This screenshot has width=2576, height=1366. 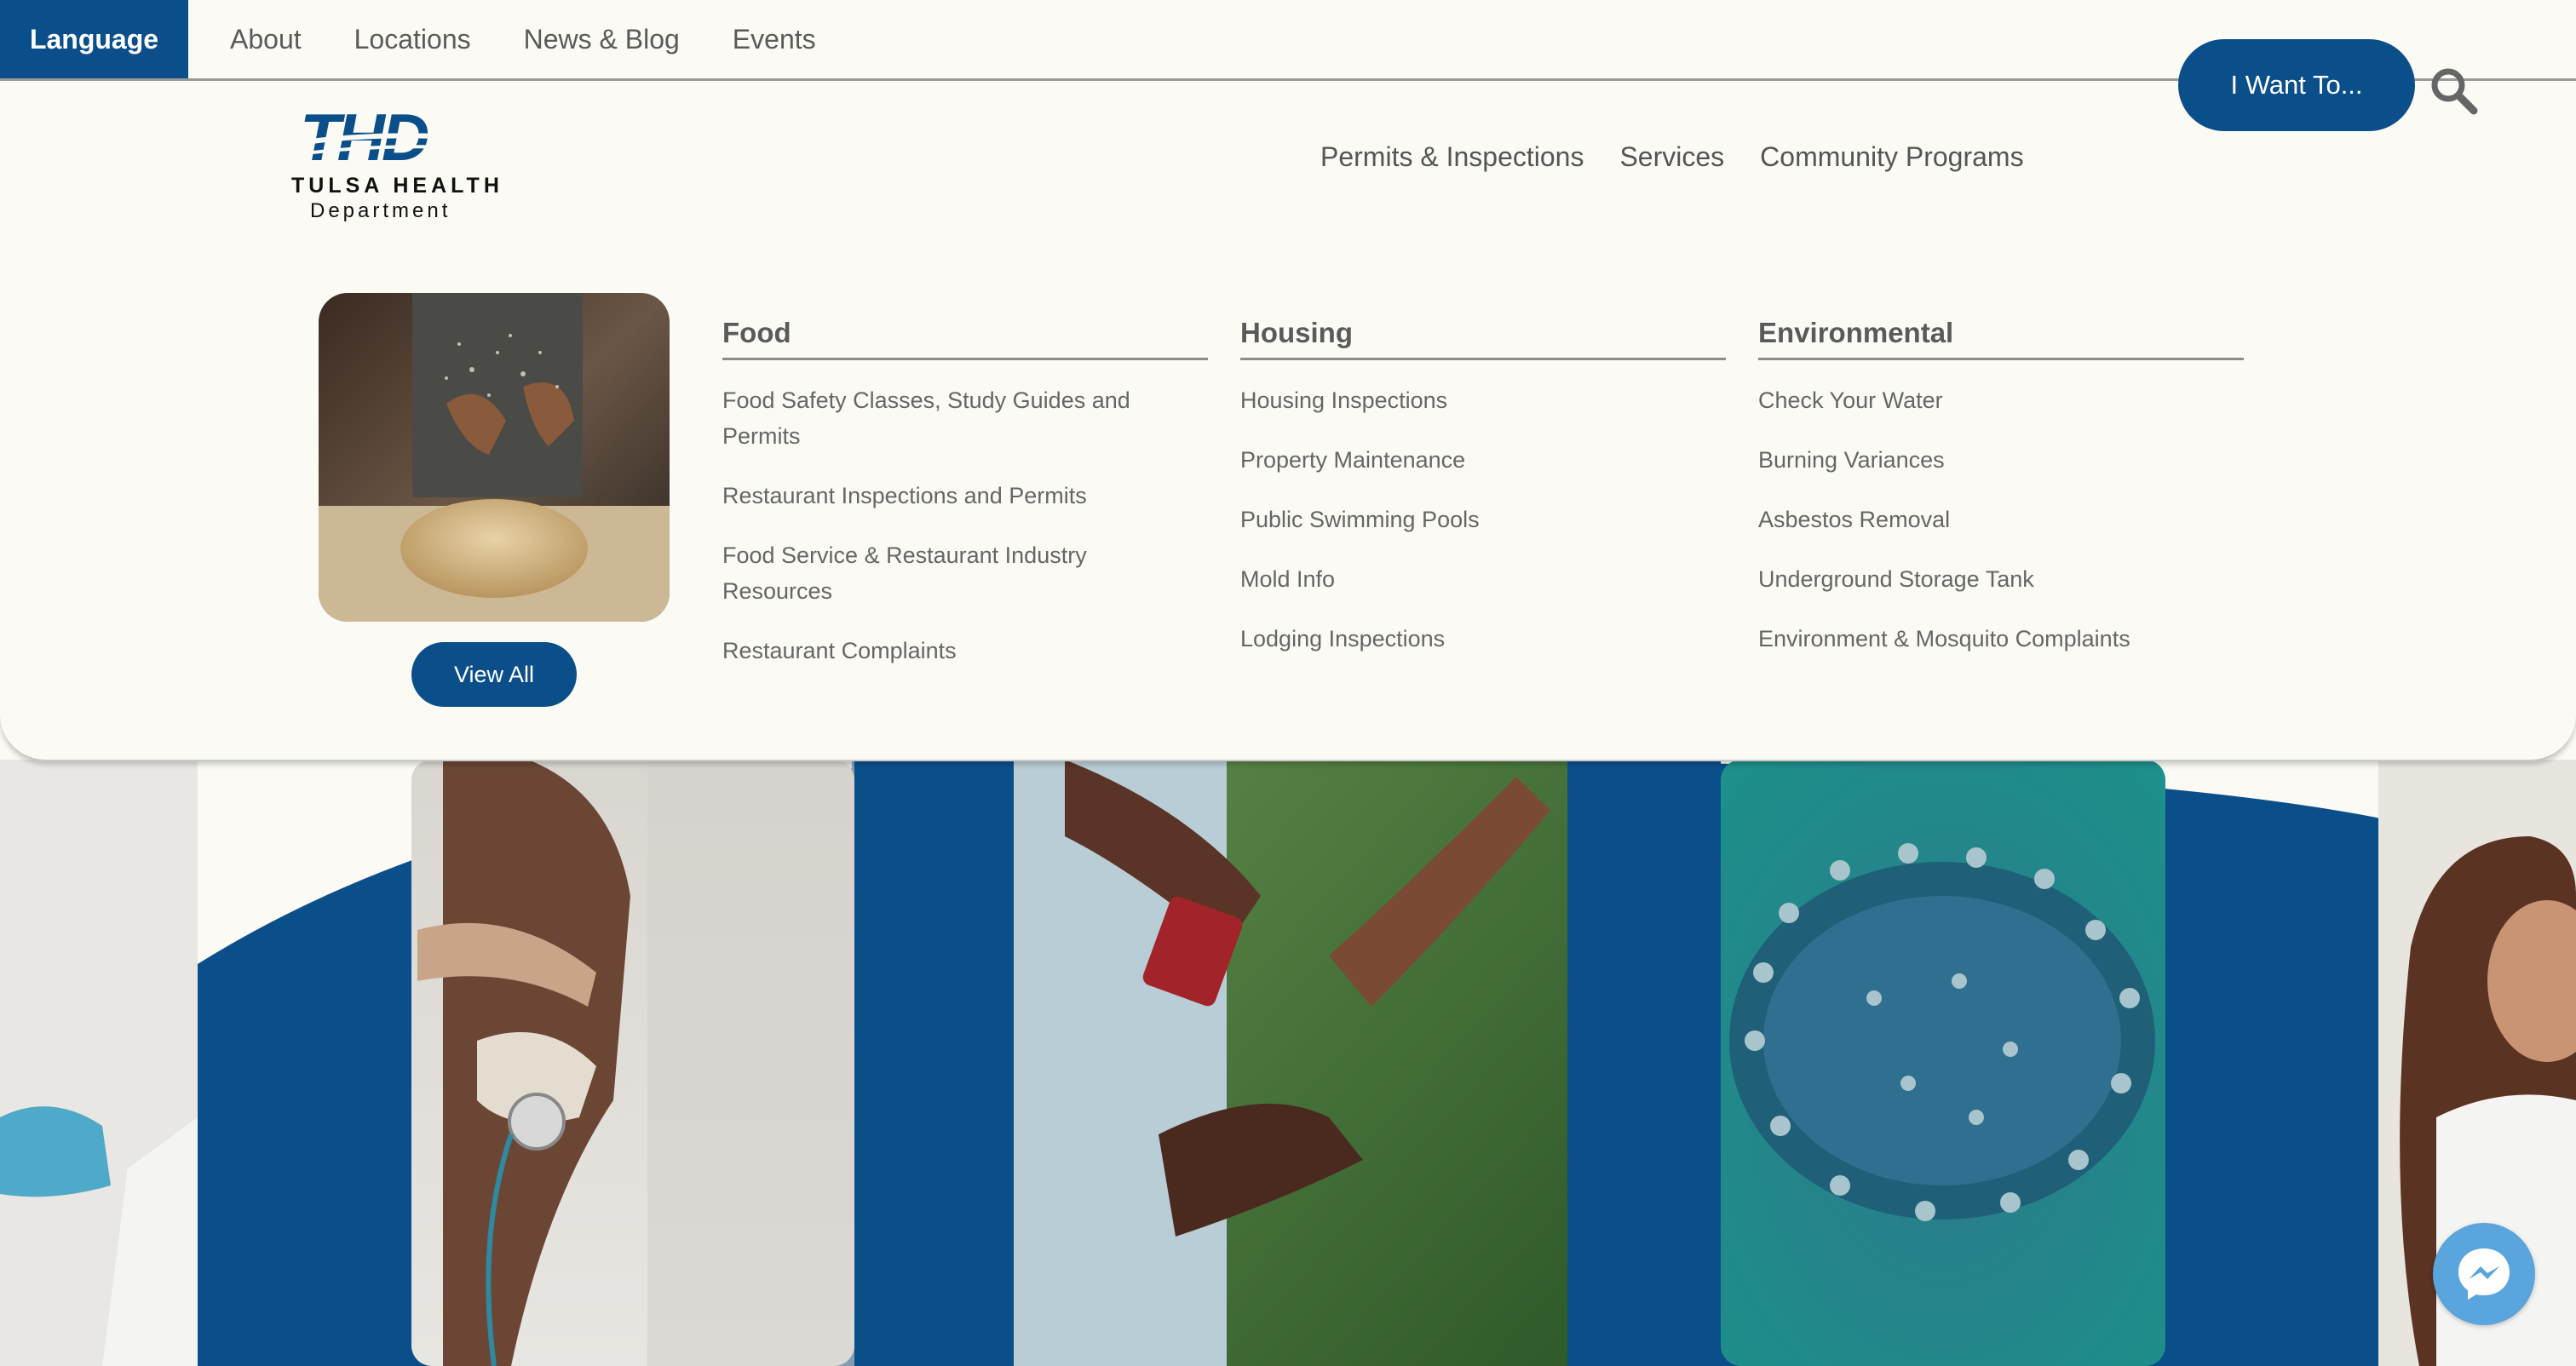 I want to click on search-icon, so click(x=2454, y=91).